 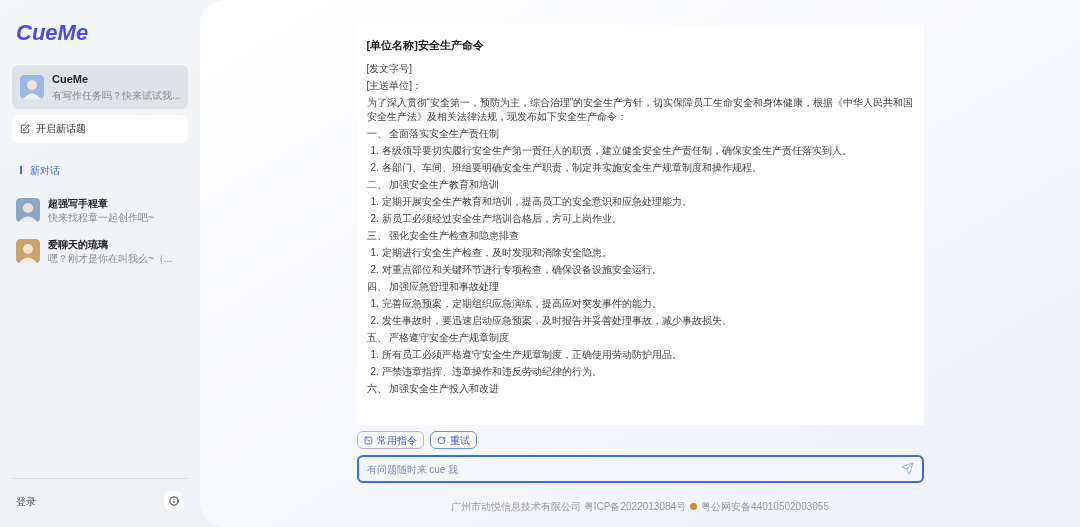 I want to click on common-commands-button: 常用指令, so click(x=390, y=440).